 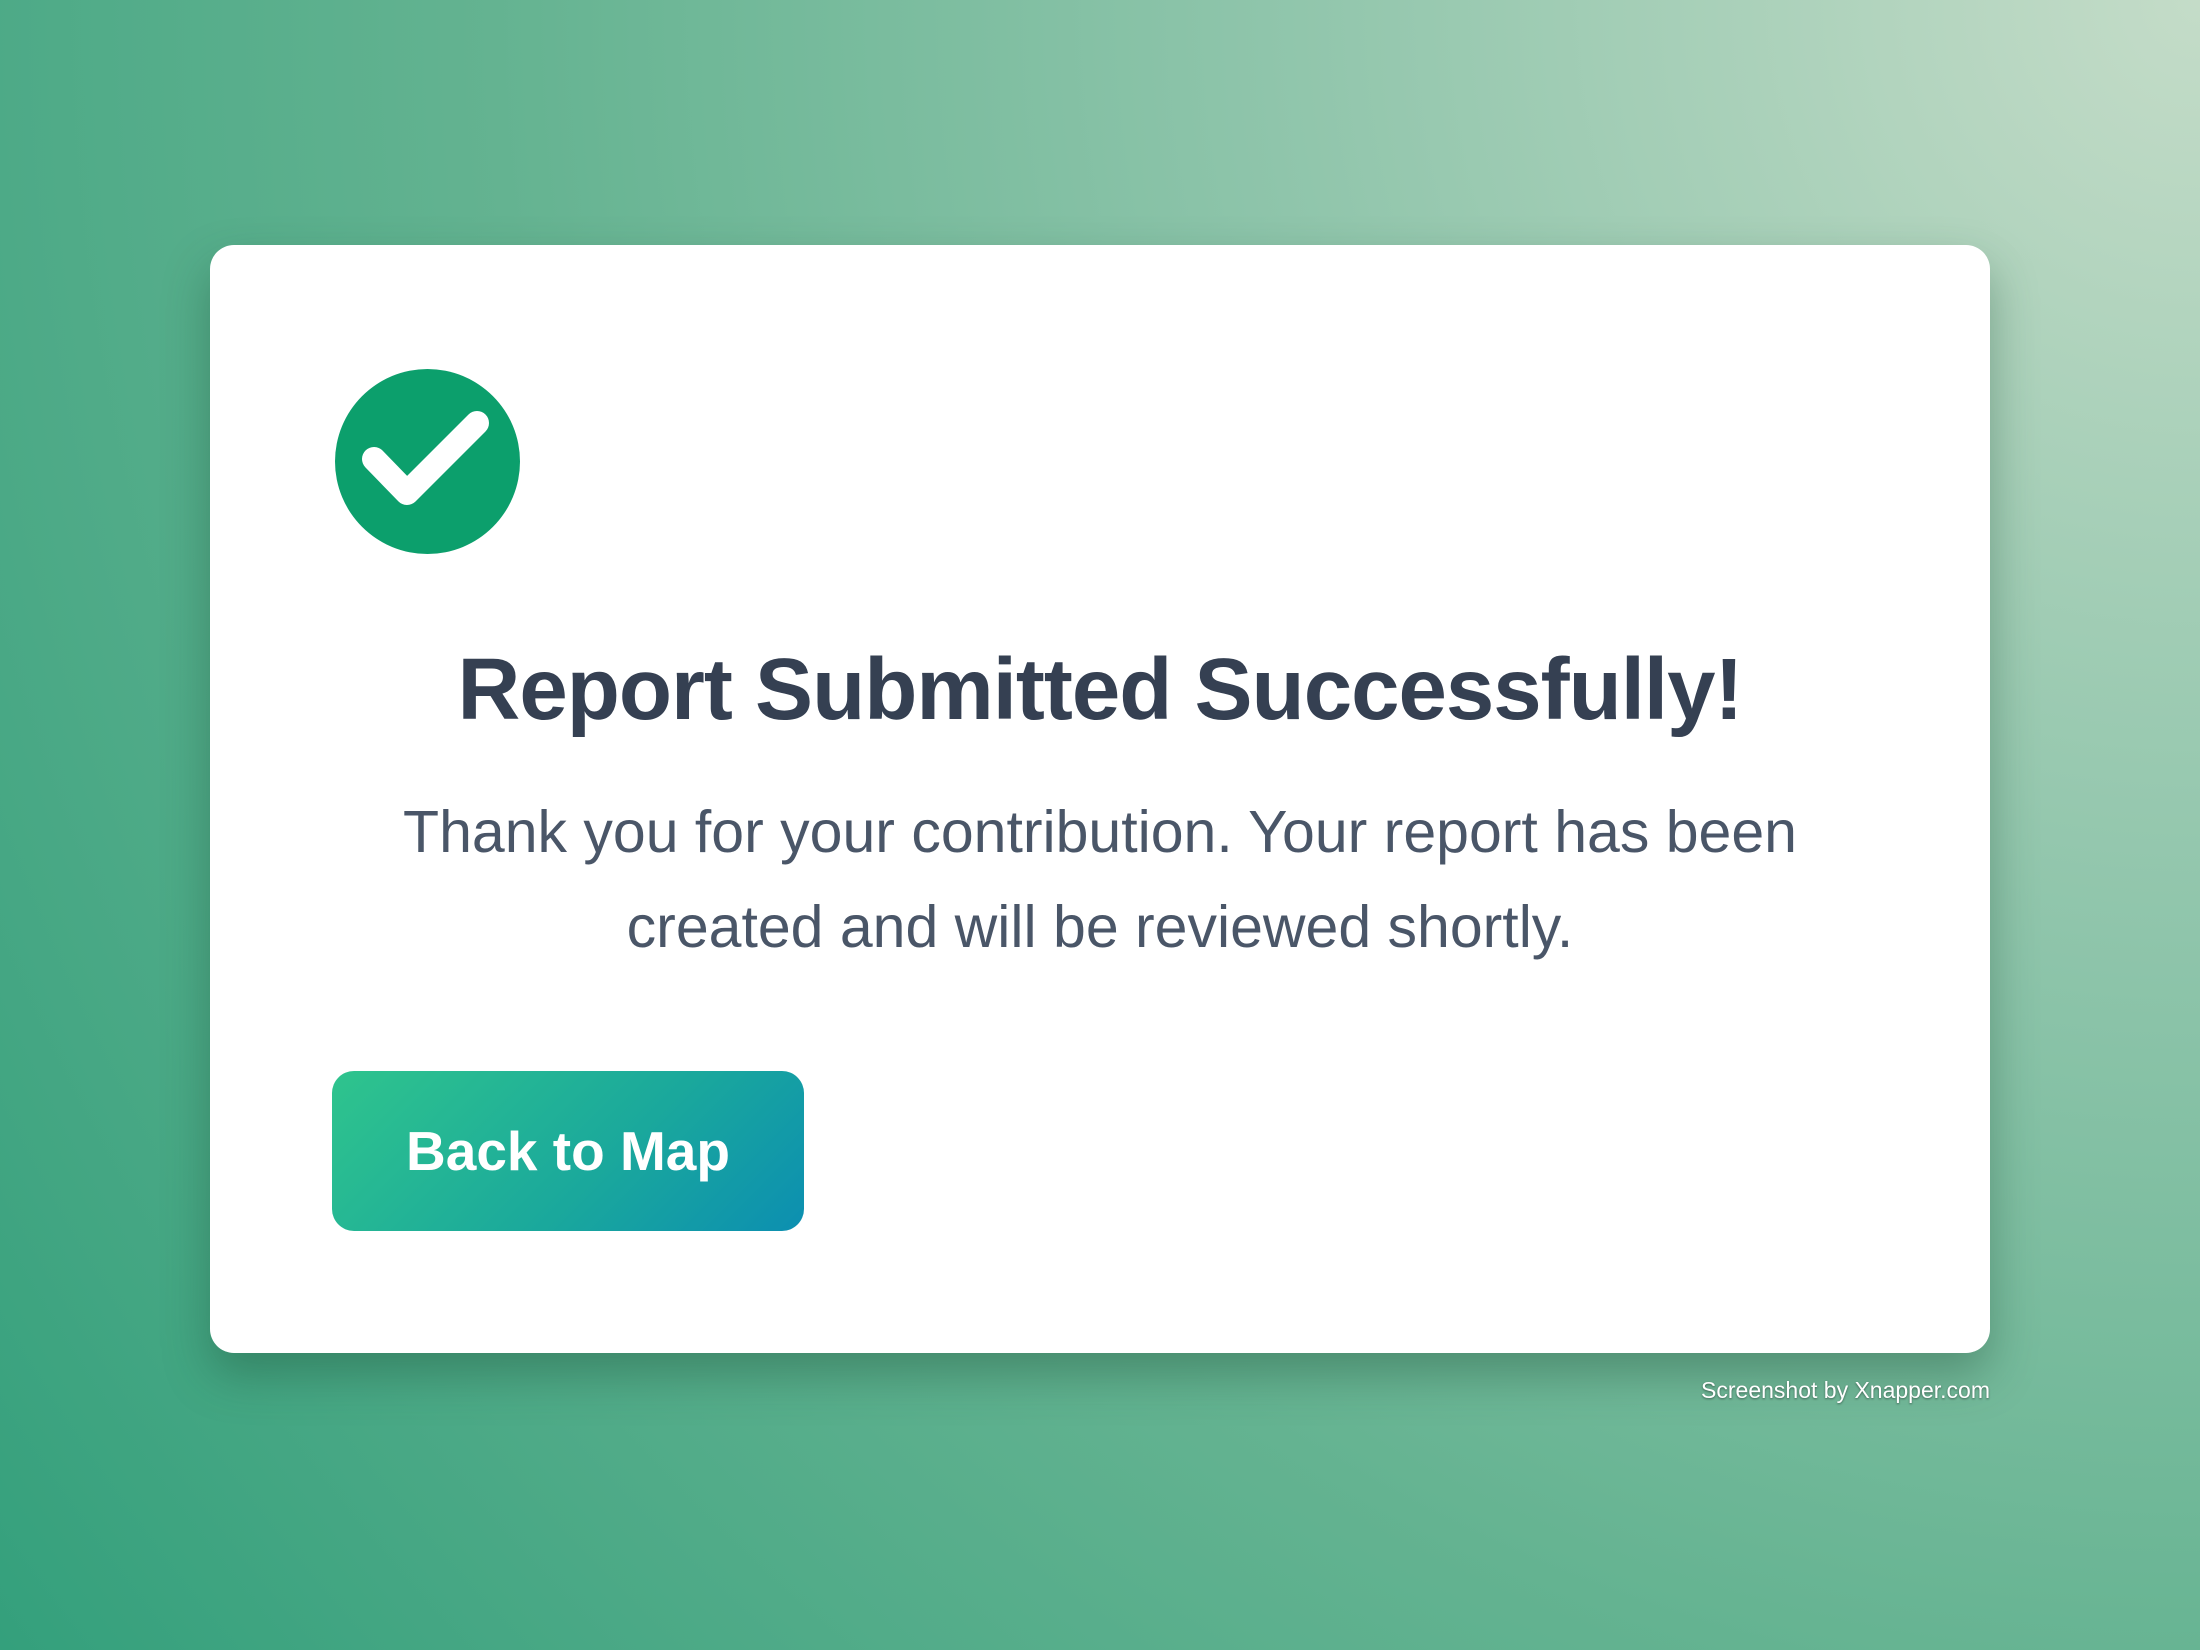 I want to click on back-to-map-button: Back to Map, so click(x=568, y=1151).